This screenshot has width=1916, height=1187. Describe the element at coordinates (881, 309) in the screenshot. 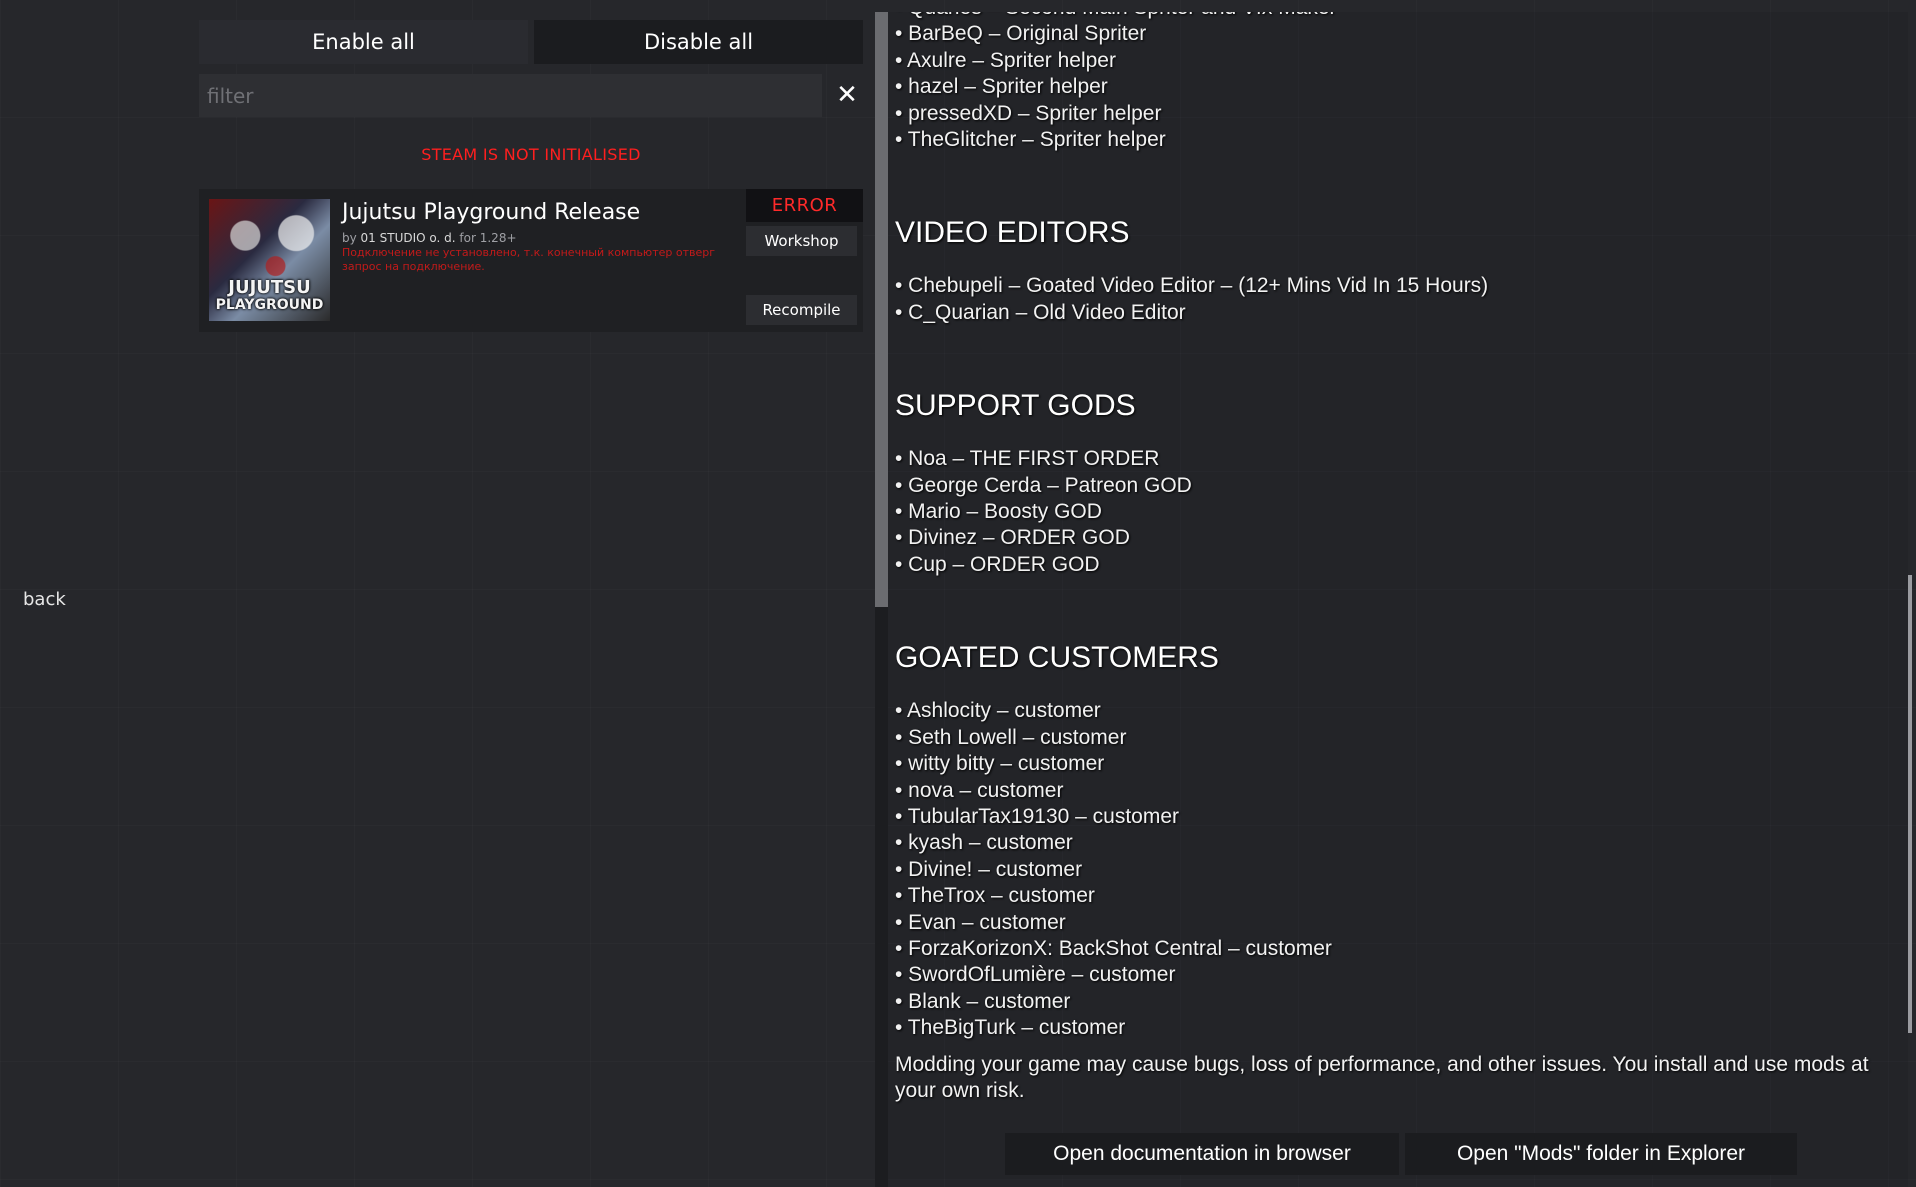

I see `mod-list-scrollbar-thumb` at that location.